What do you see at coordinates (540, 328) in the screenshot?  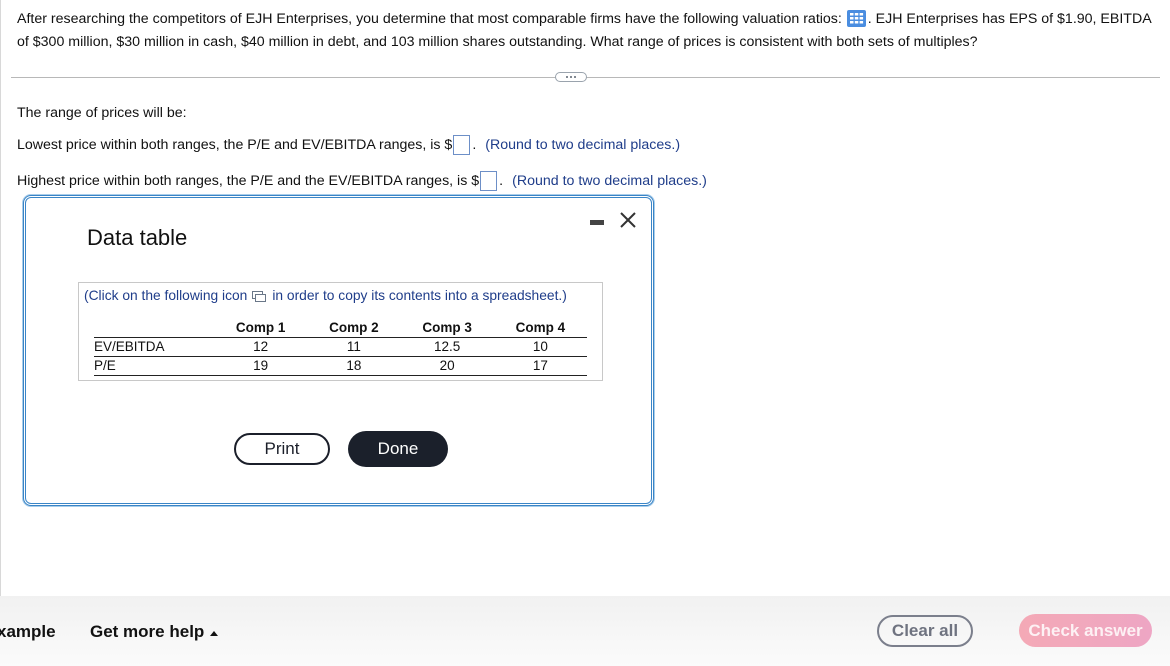 I see `header-comp-4: Comp 4` at bounding box center [540, 328].